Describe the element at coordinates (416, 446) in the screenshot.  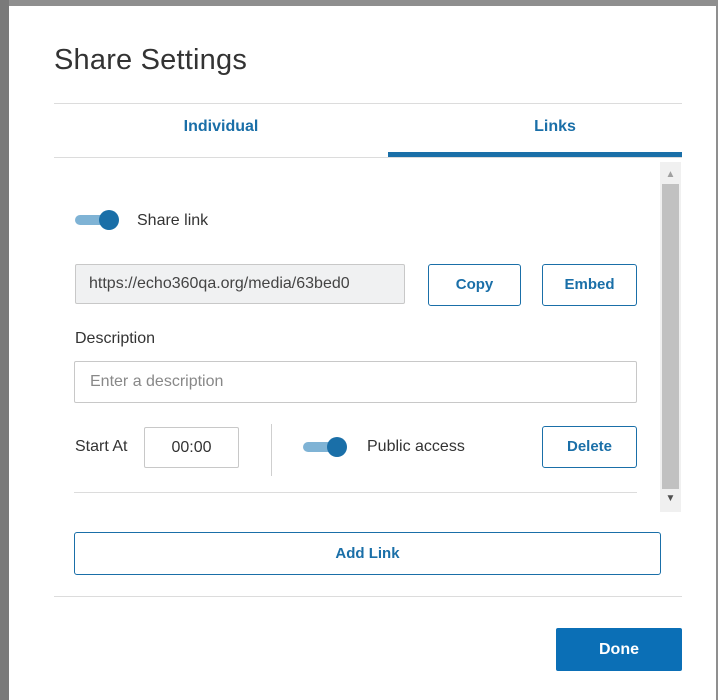
I see `public-access-label: Public access` at that location.